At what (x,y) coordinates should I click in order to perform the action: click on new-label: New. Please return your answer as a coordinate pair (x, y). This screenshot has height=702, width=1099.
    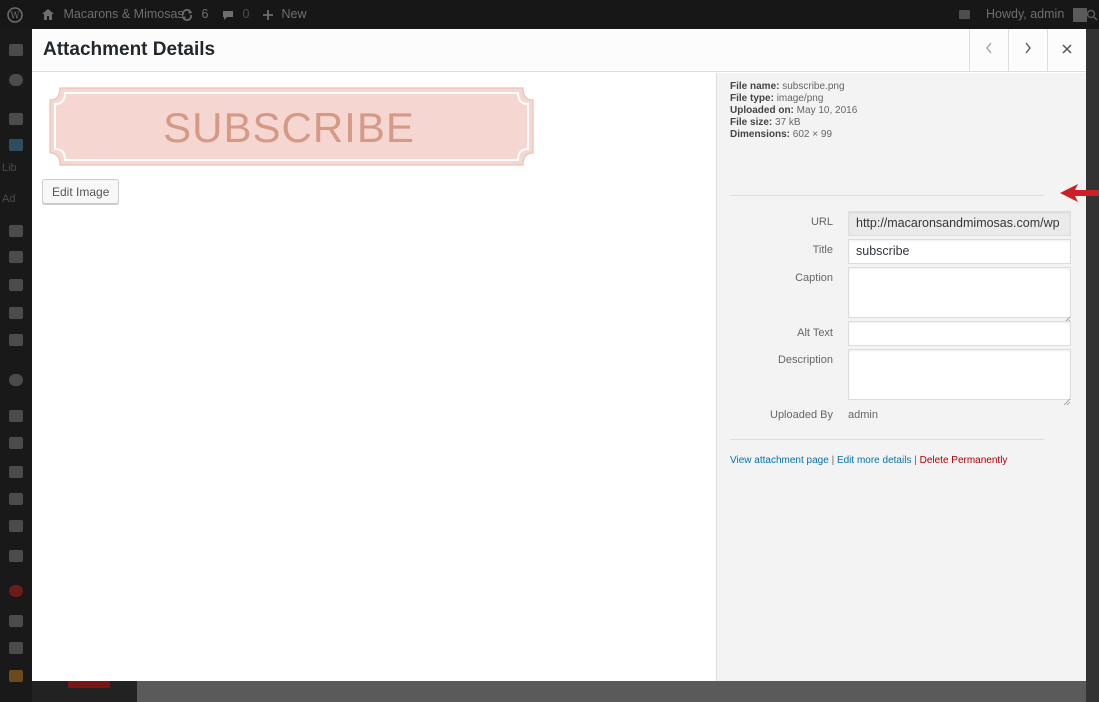
    Looking at the image, I should click on (294, 14).